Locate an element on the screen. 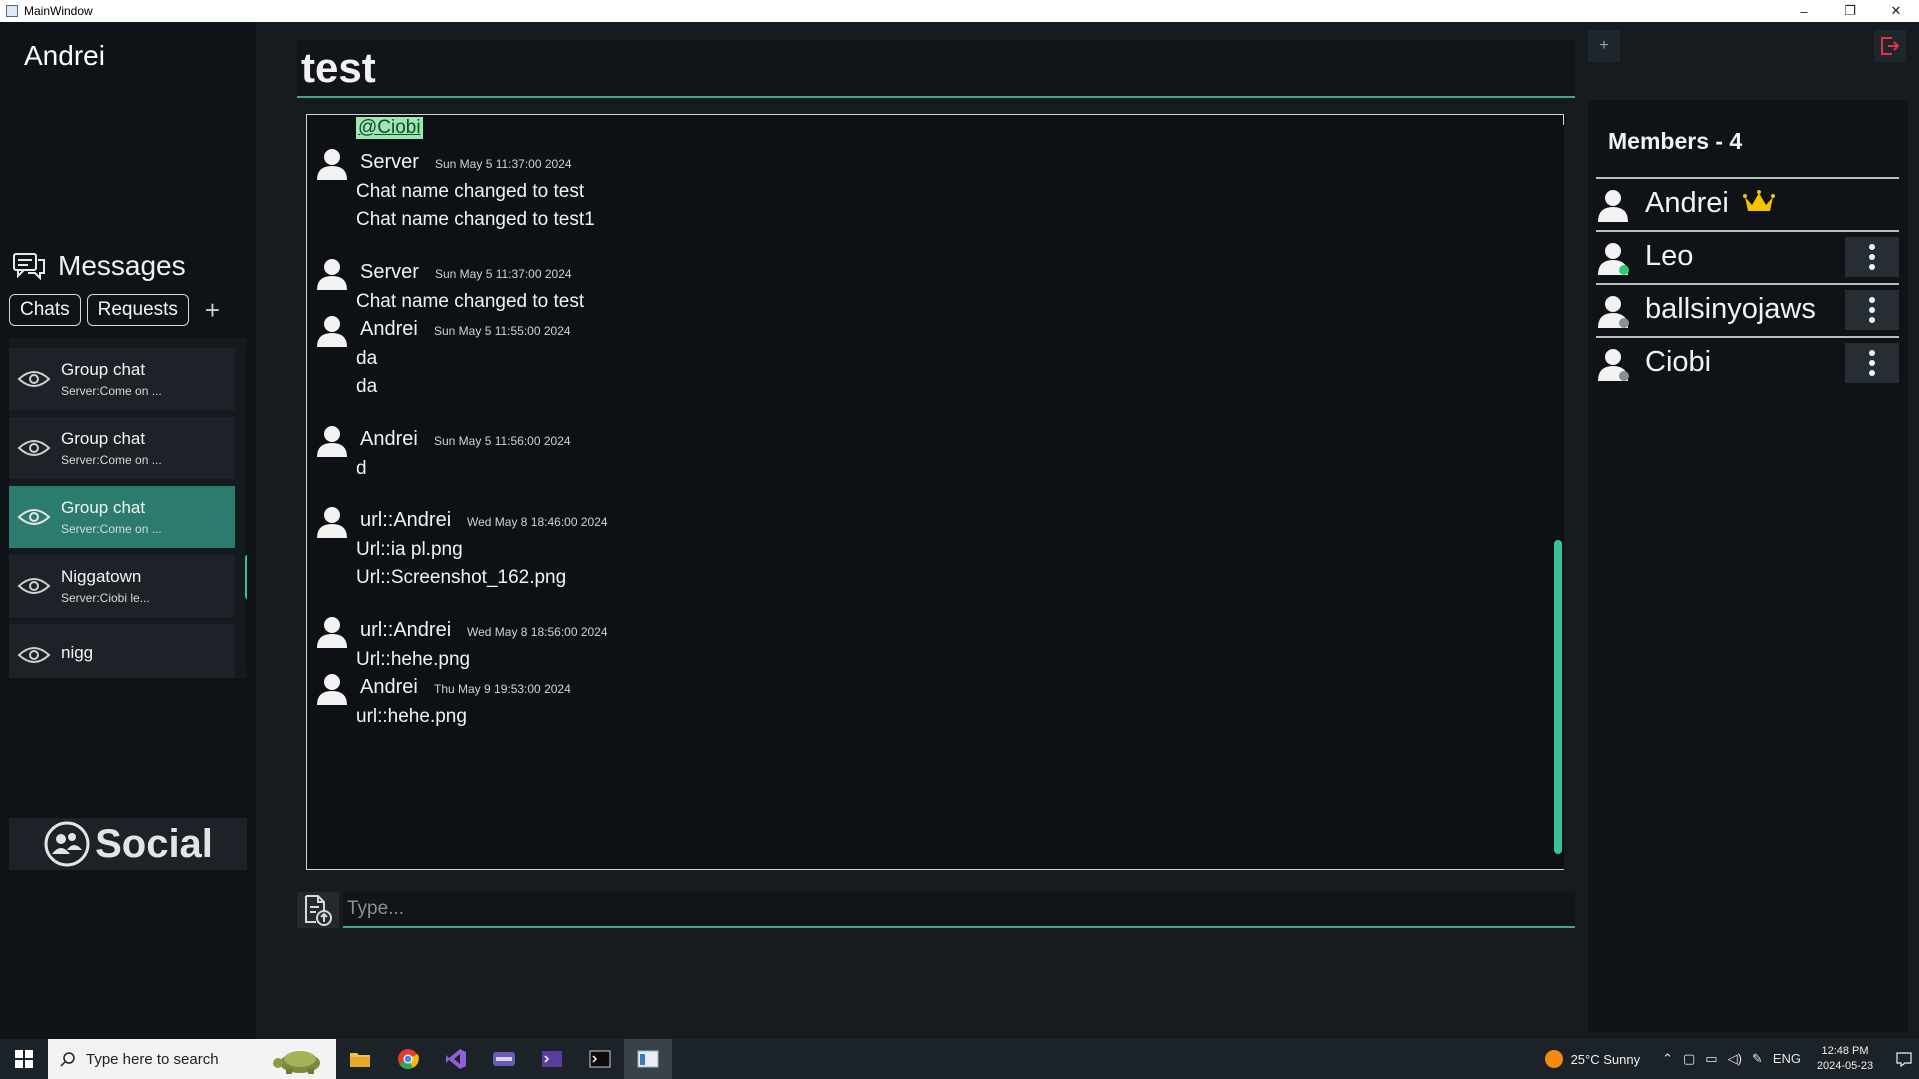  search-highlight-illustration is located at coordinates (296, 1062).